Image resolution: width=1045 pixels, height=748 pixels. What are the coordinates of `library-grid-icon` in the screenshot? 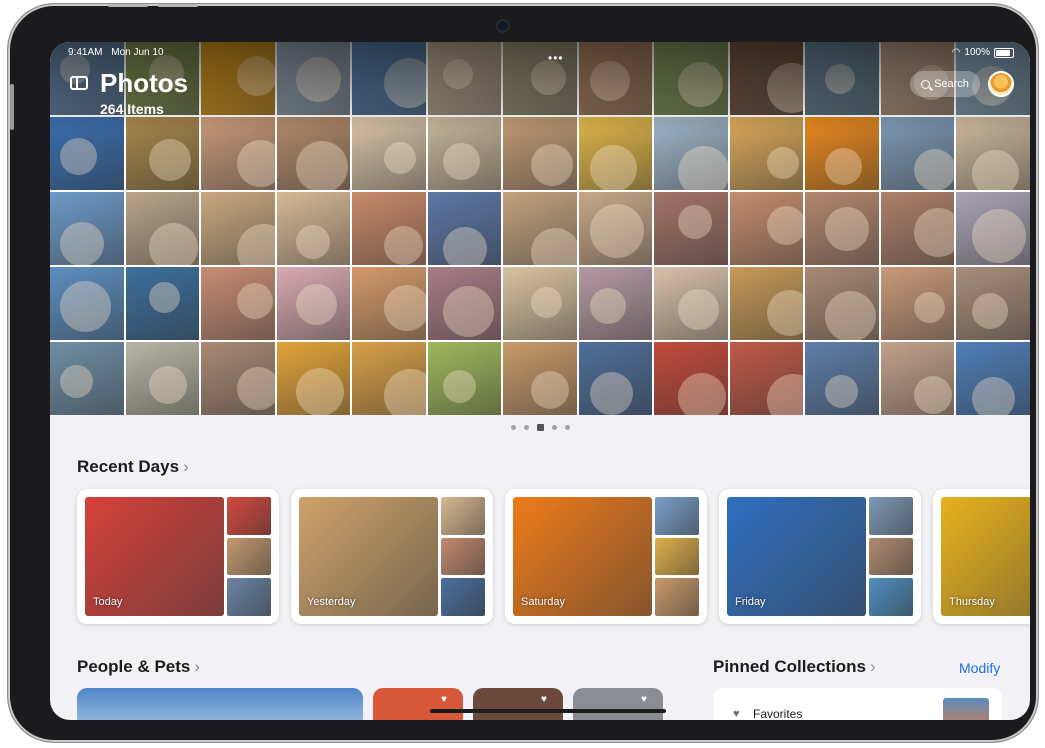 It's located at (540, 427).